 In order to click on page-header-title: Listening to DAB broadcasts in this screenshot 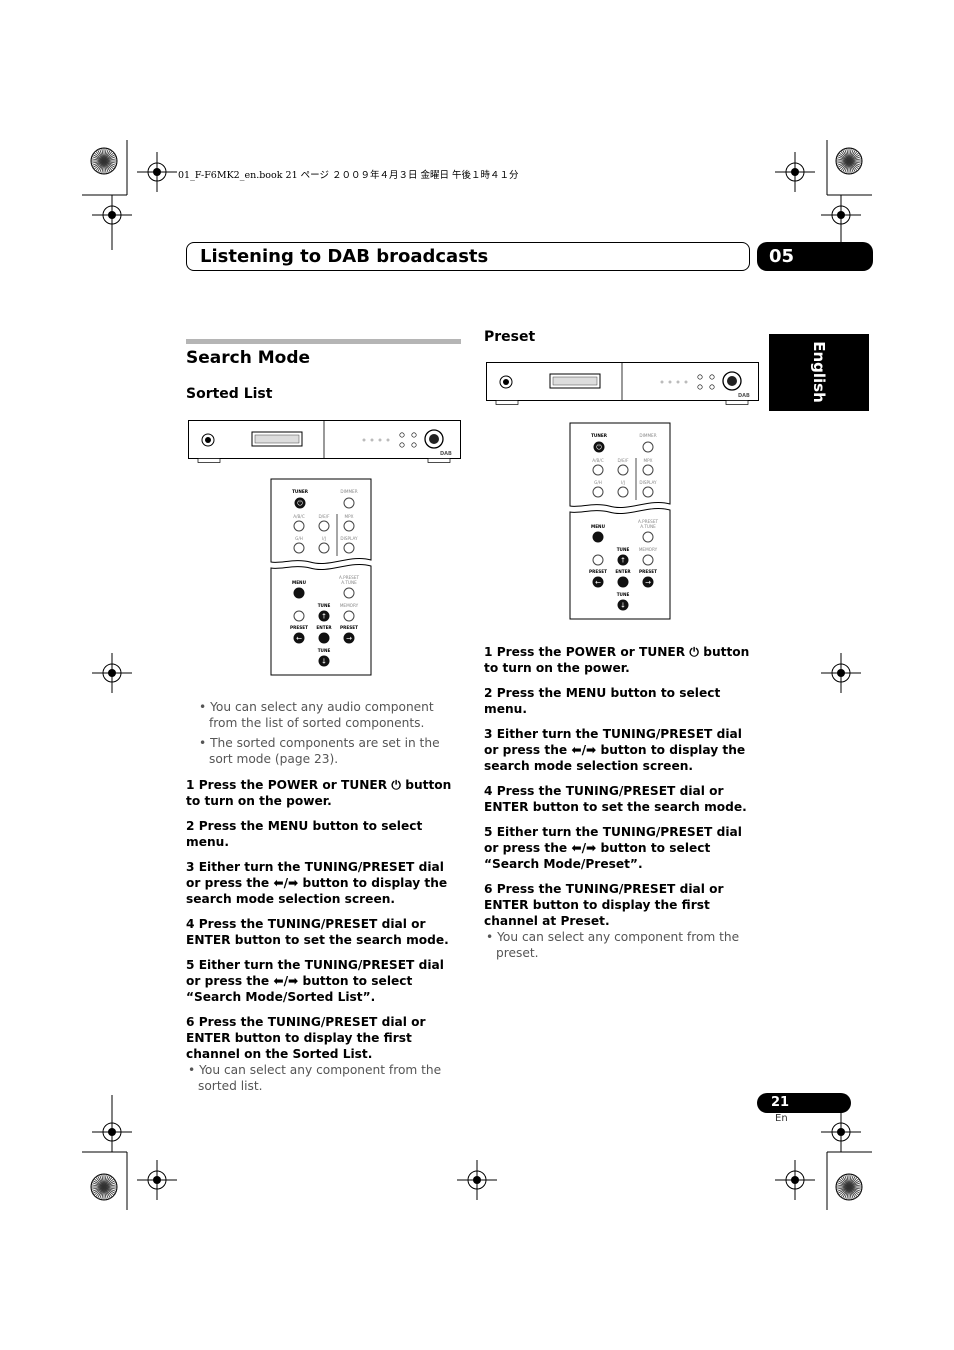, I will do `click(468, 256)`.